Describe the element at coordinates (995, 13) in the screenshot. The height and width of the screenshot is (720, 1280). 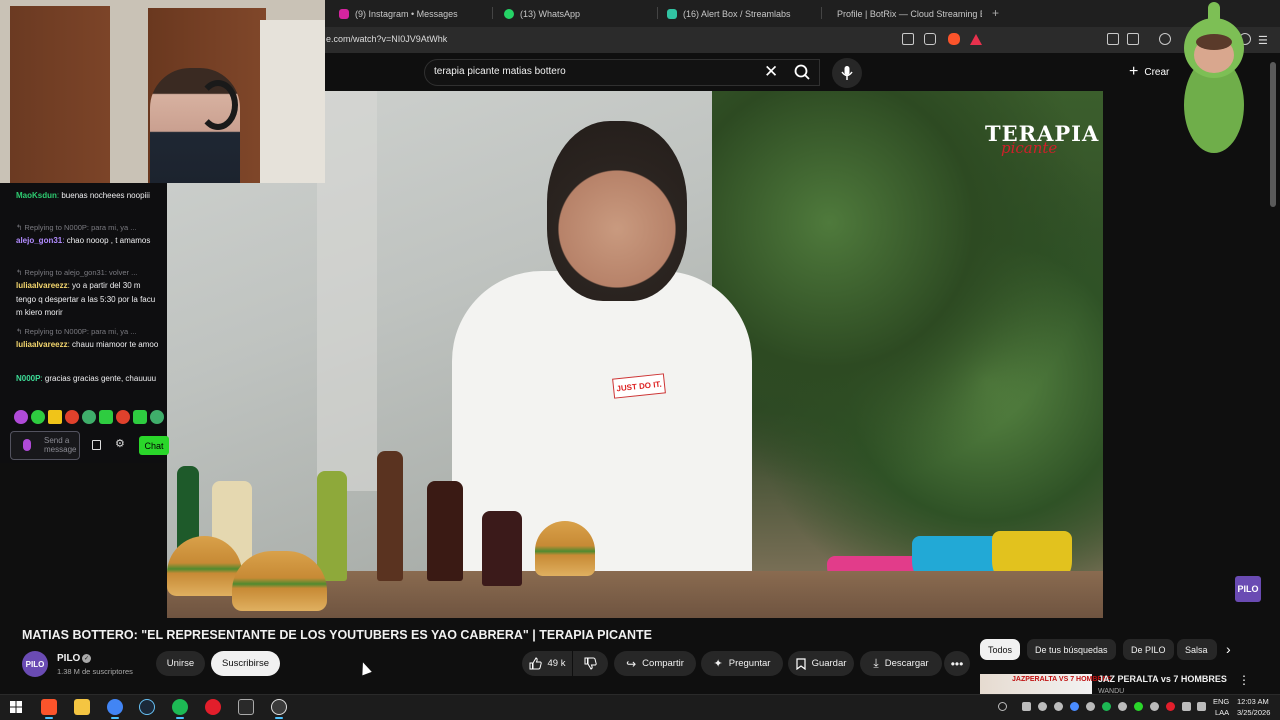
I see `new-tab-button: +` at that location.